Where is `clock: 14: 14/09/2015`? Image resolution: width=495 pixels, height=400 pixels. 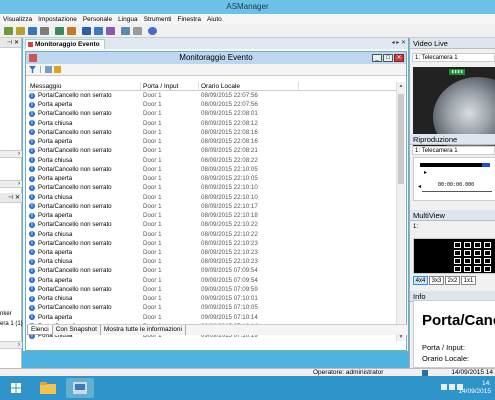
clock: 14: 14/09/2015 is located at coordinates (474, 388).